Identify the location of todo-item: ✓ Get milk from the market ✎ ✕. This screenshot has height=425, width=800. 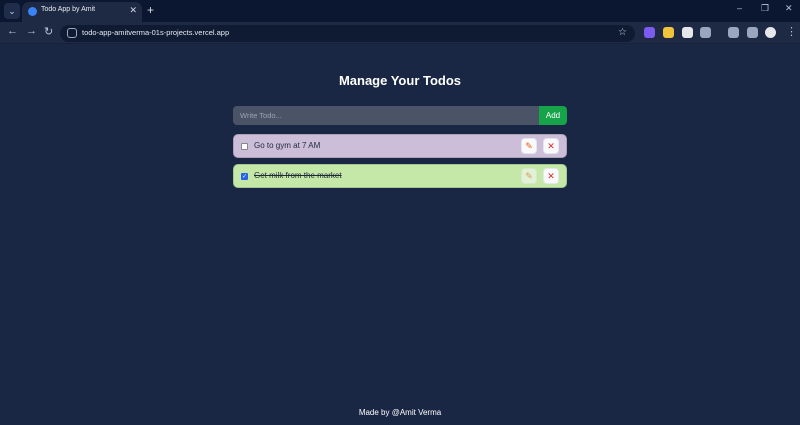
(400, 176).